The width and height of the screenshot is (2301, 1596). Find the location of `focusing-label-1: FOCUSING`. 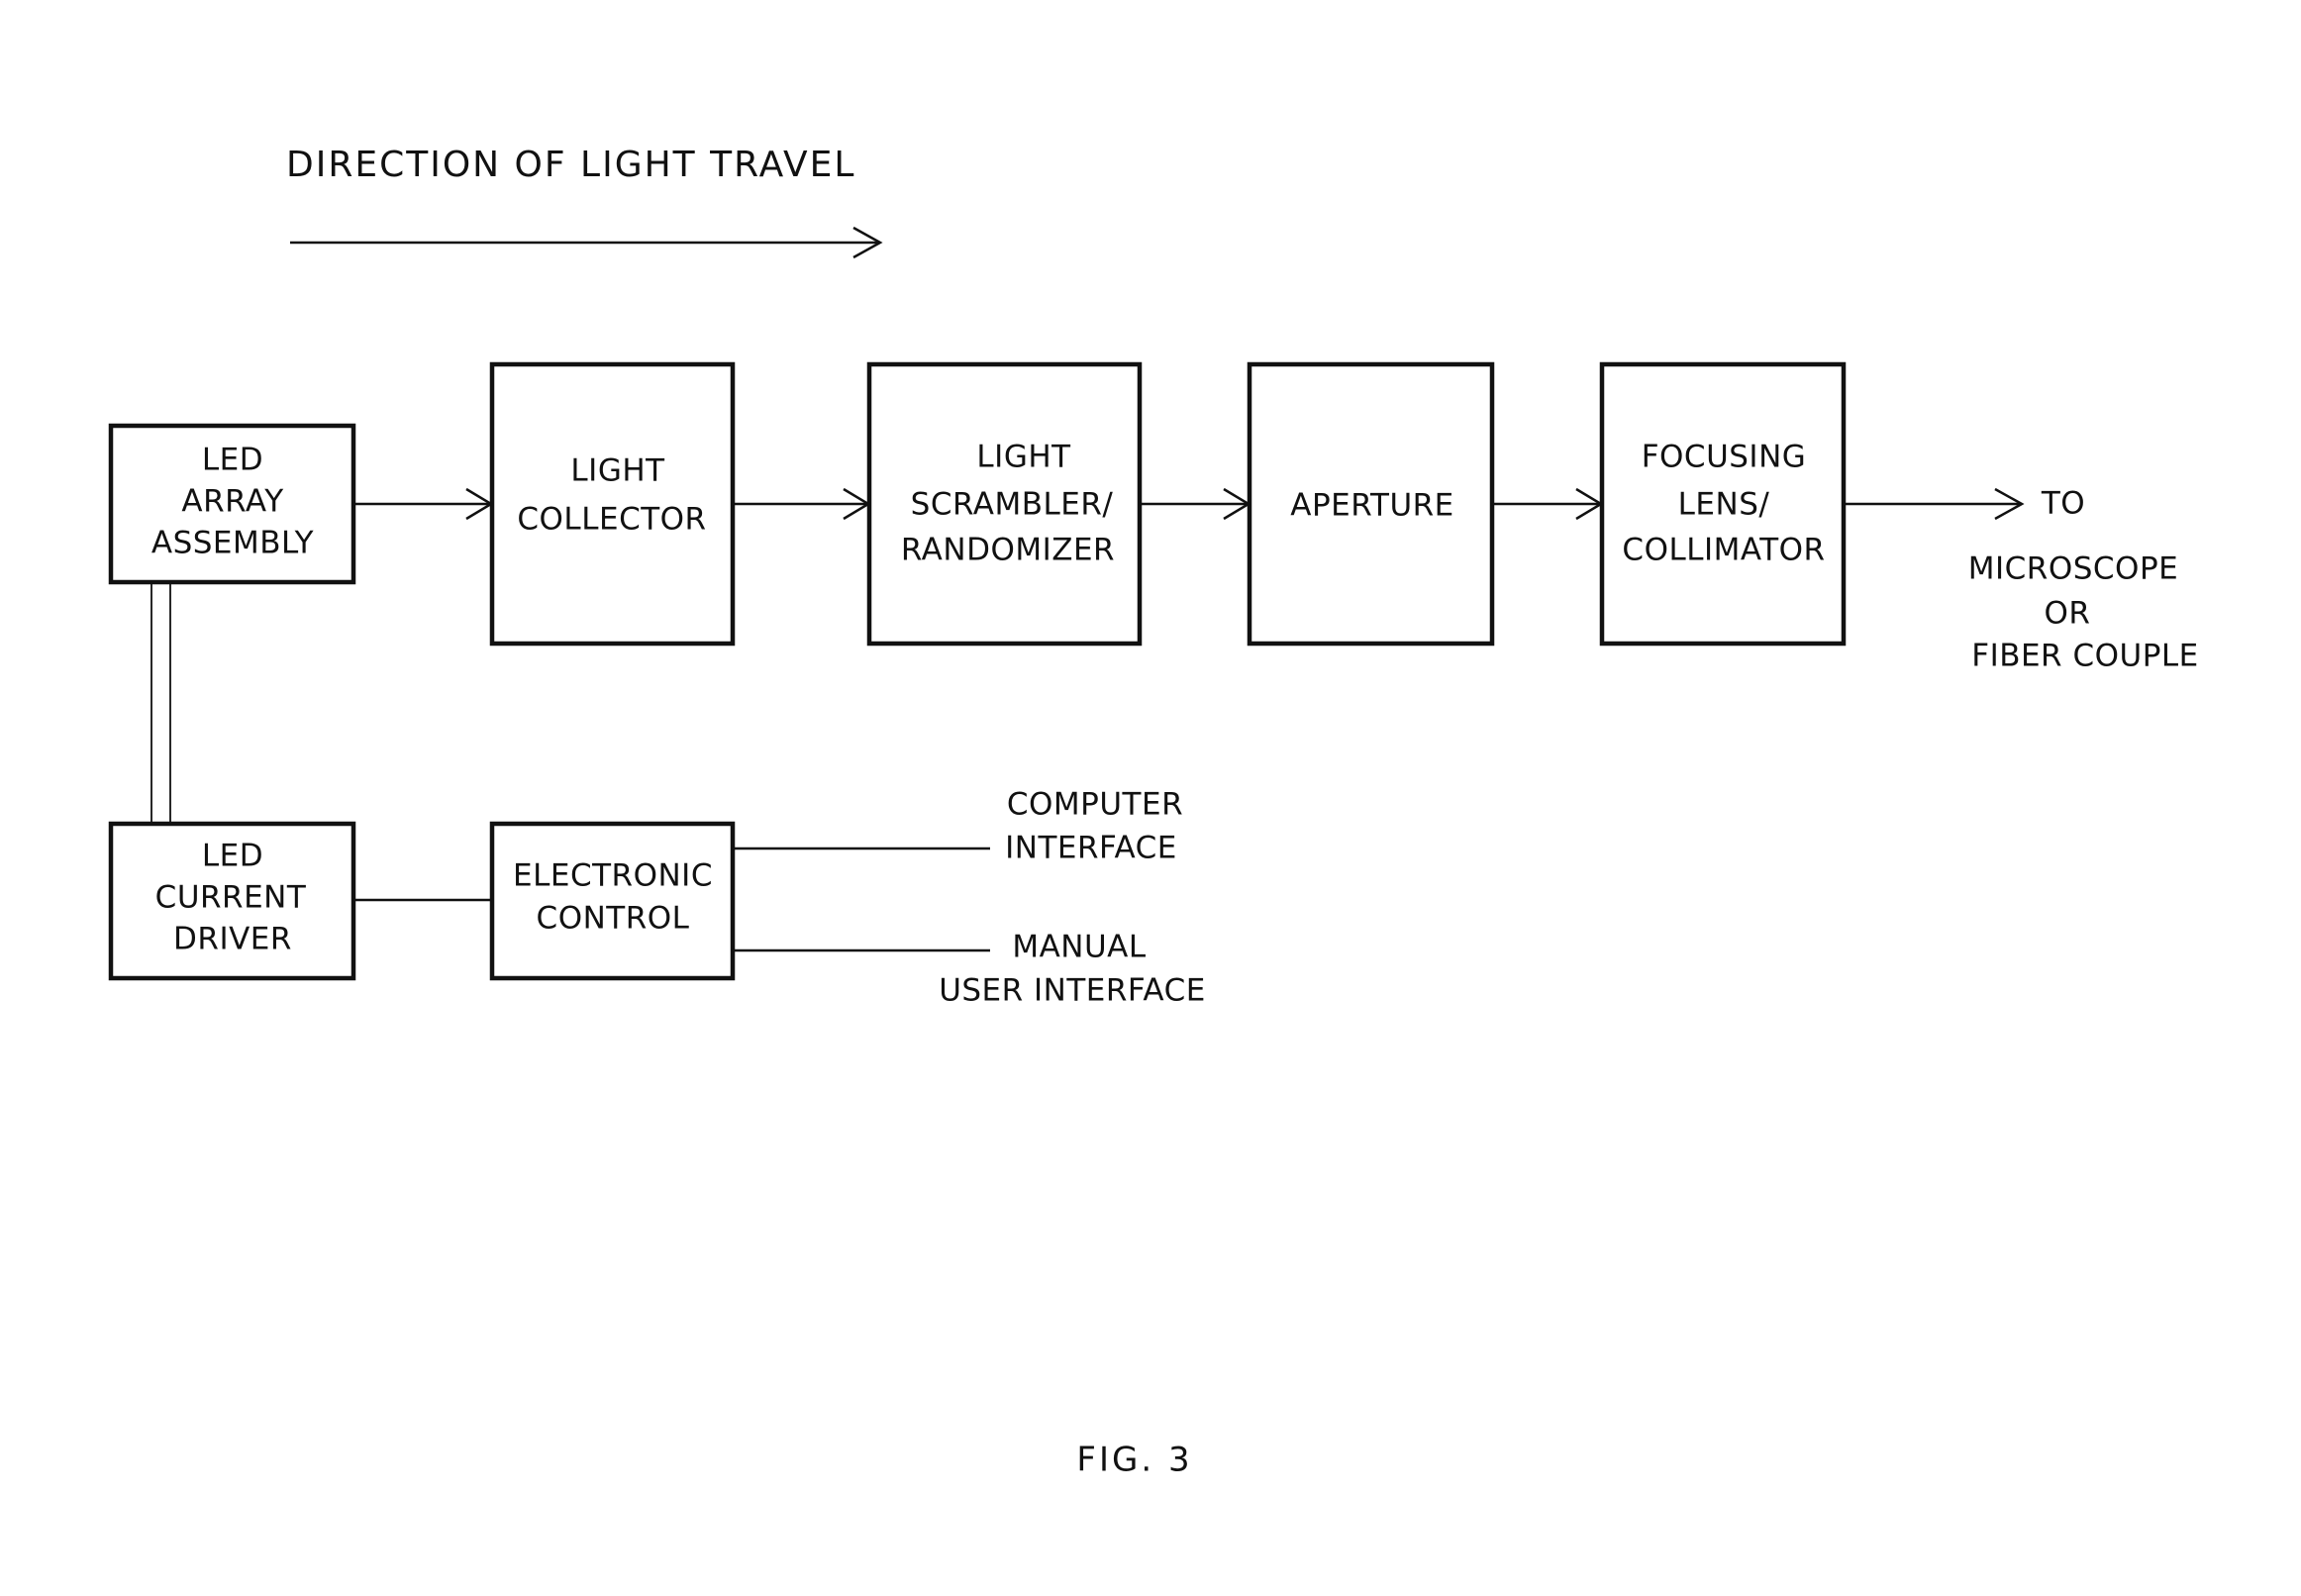

focusing-label-1: FOCUSING is located at coordinates (1724, 457).